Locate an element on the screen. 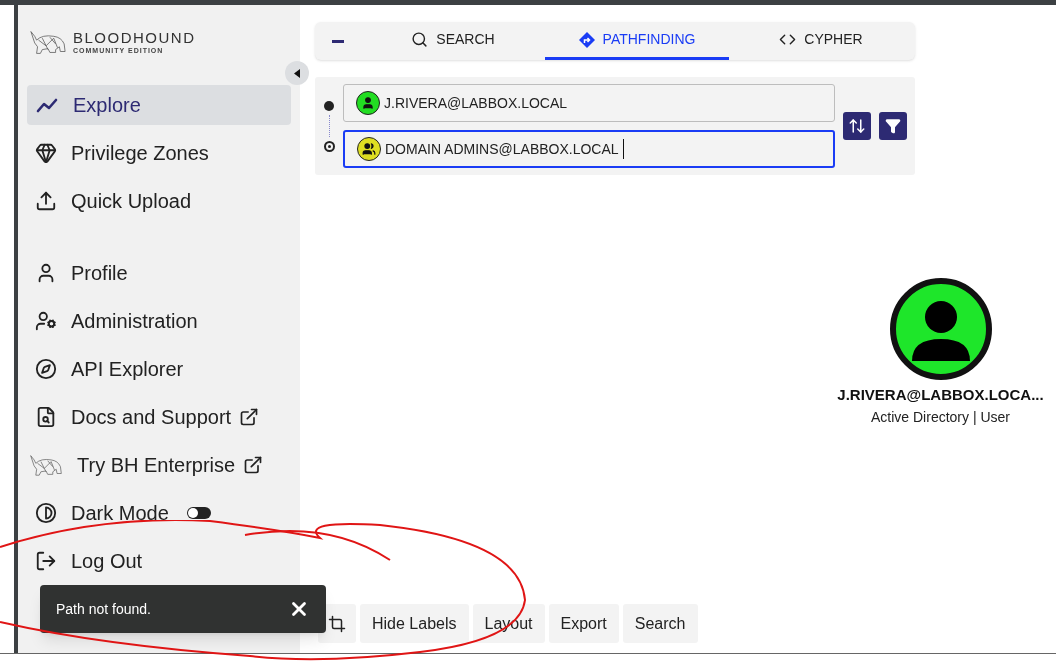 The height and width of the screenshot is (666, 1056). text-cursor is located at coordinates (623, 149).